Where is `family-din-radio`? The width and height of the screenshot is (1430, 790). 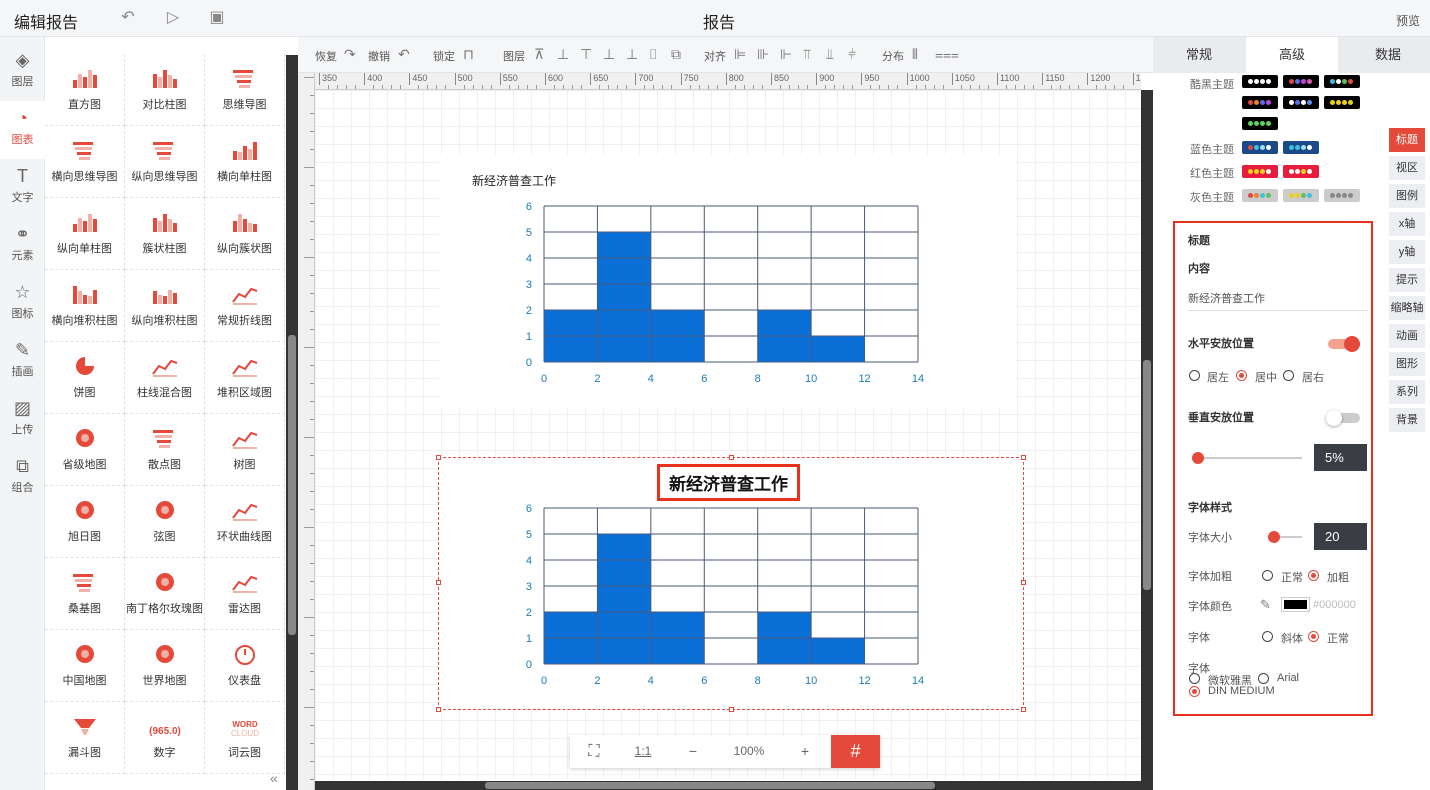 family-din-radio is located at coordinates (1194, 691).